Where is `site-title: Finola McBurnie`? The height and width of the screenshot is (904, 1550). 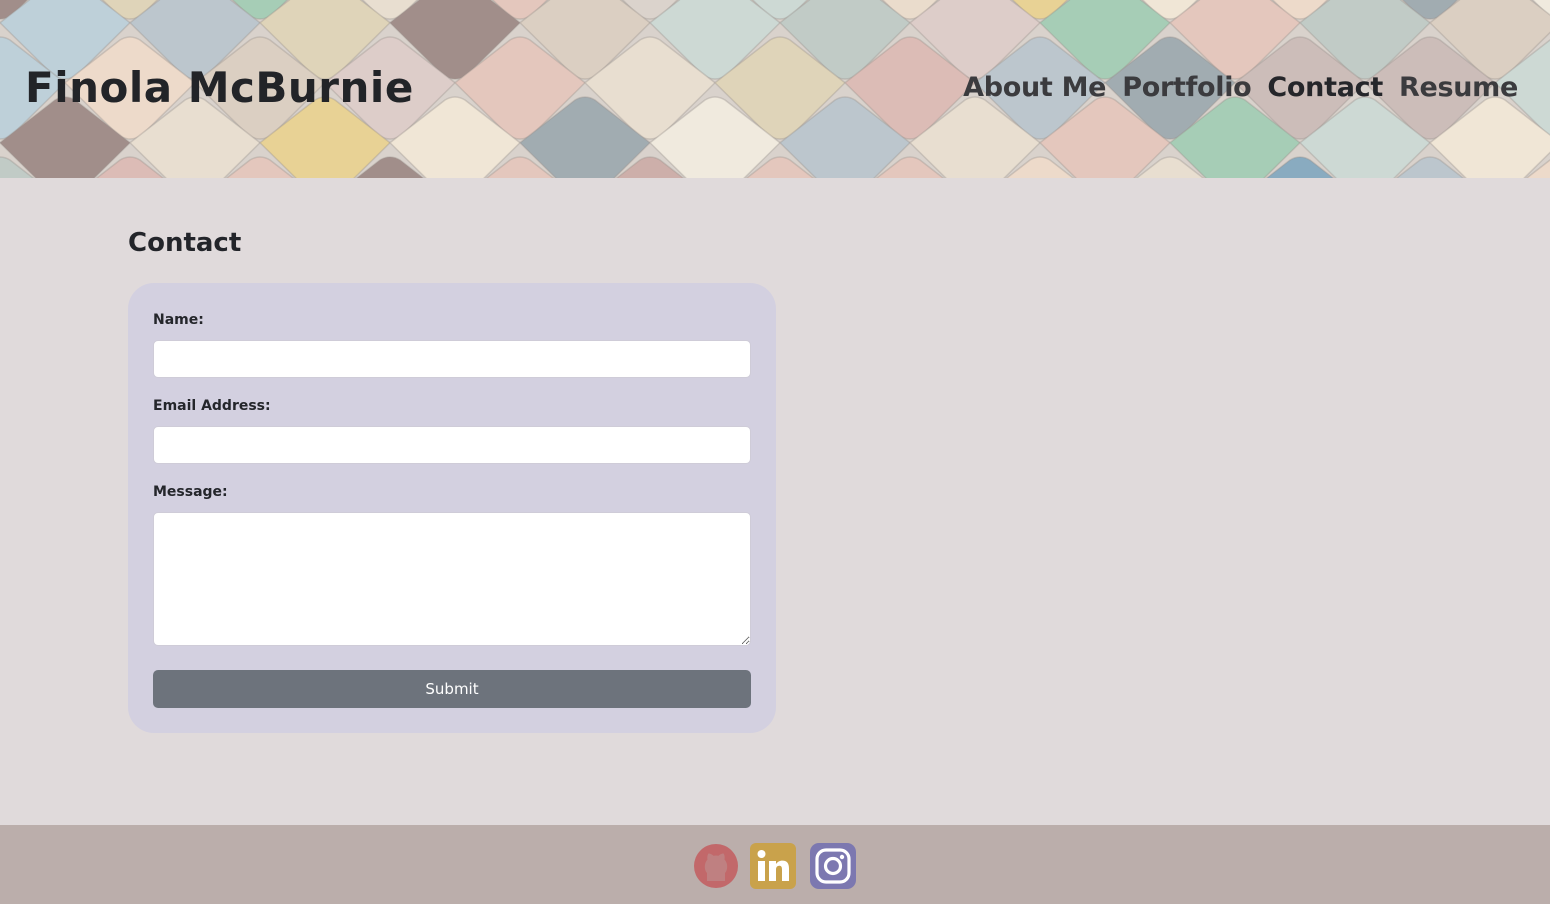 site-title: Finola McBurnie is located at coordinates (219, 88).